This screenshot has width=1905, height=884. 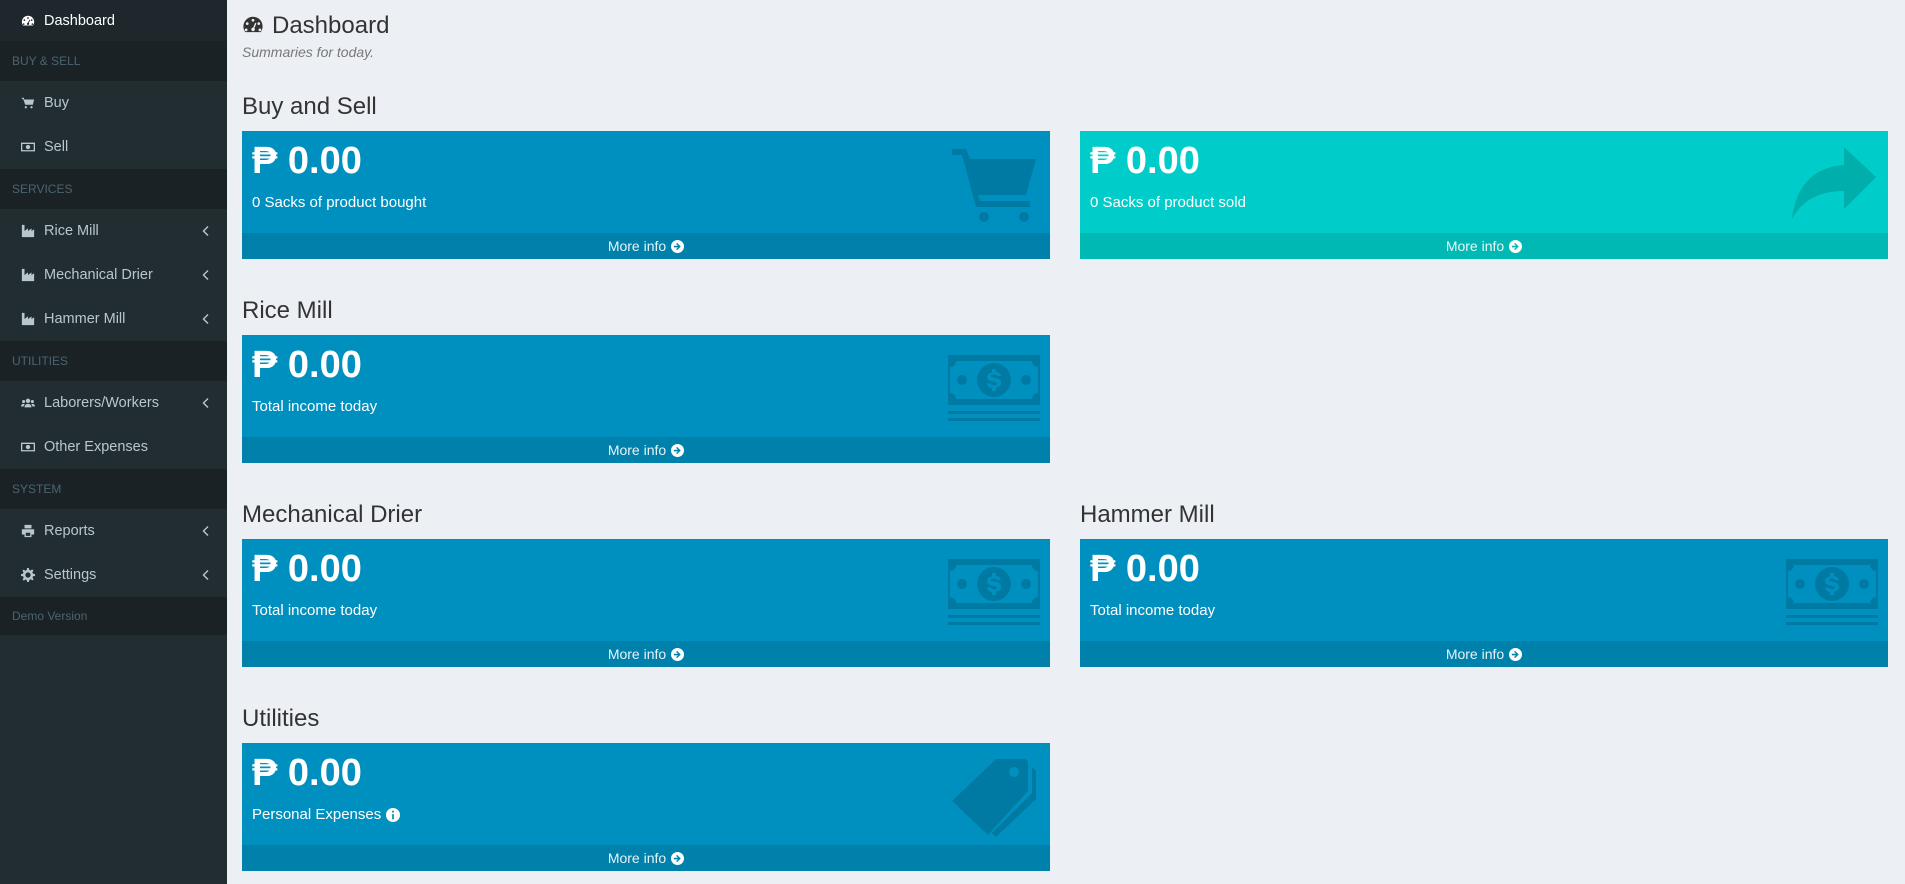 What do you see at coordinates (281, 718) in the screenshot?
I see `section-title-utilities: Utilities` at bounding box center [281, 718].